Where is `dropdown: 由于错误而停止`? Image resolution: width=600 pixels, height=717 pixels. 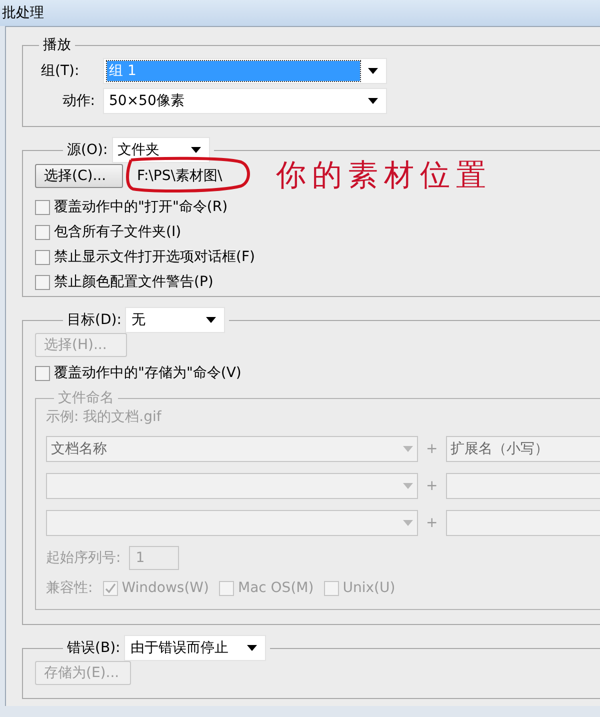 dropdown: 由于错误而停止 is located at coordinates (195, 648).